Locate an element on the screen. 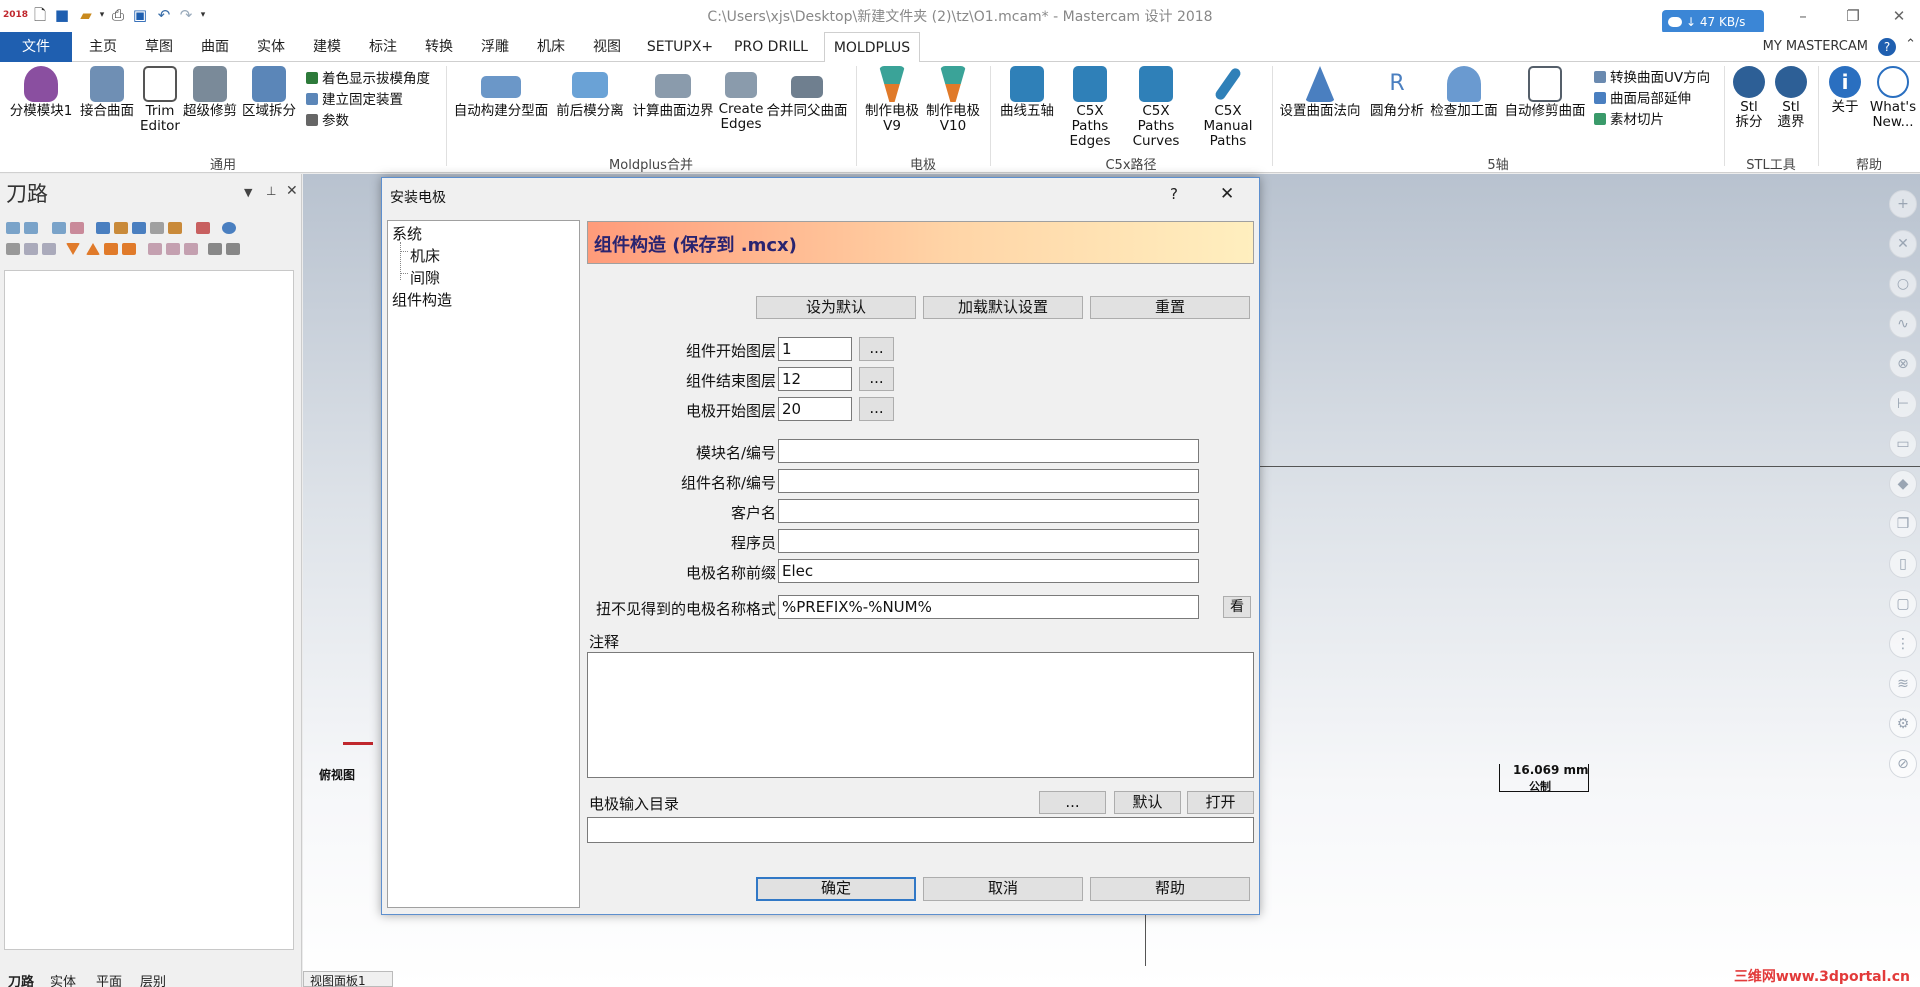  tab-solid: 实体 is located at coordinates (271, 47).